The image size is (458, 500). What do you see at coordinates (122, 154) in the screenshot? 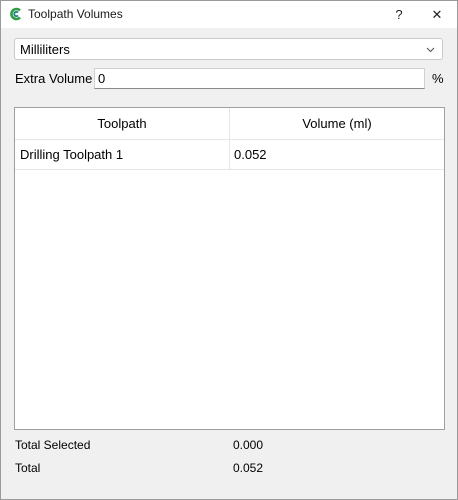
I see `toolpath-name-cell: Drilling Toolpath 1` at bounding box center [122, 154].